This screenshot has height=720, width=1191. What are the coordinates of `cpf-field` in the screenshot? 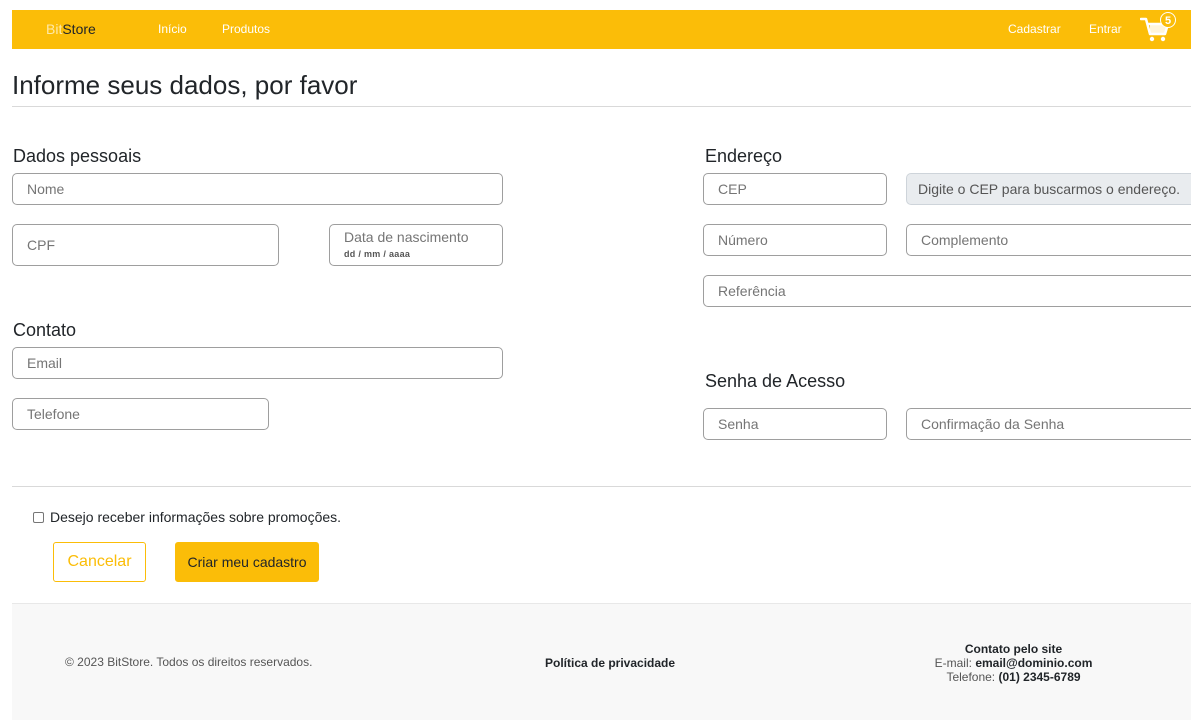 It's located at (145, 245).